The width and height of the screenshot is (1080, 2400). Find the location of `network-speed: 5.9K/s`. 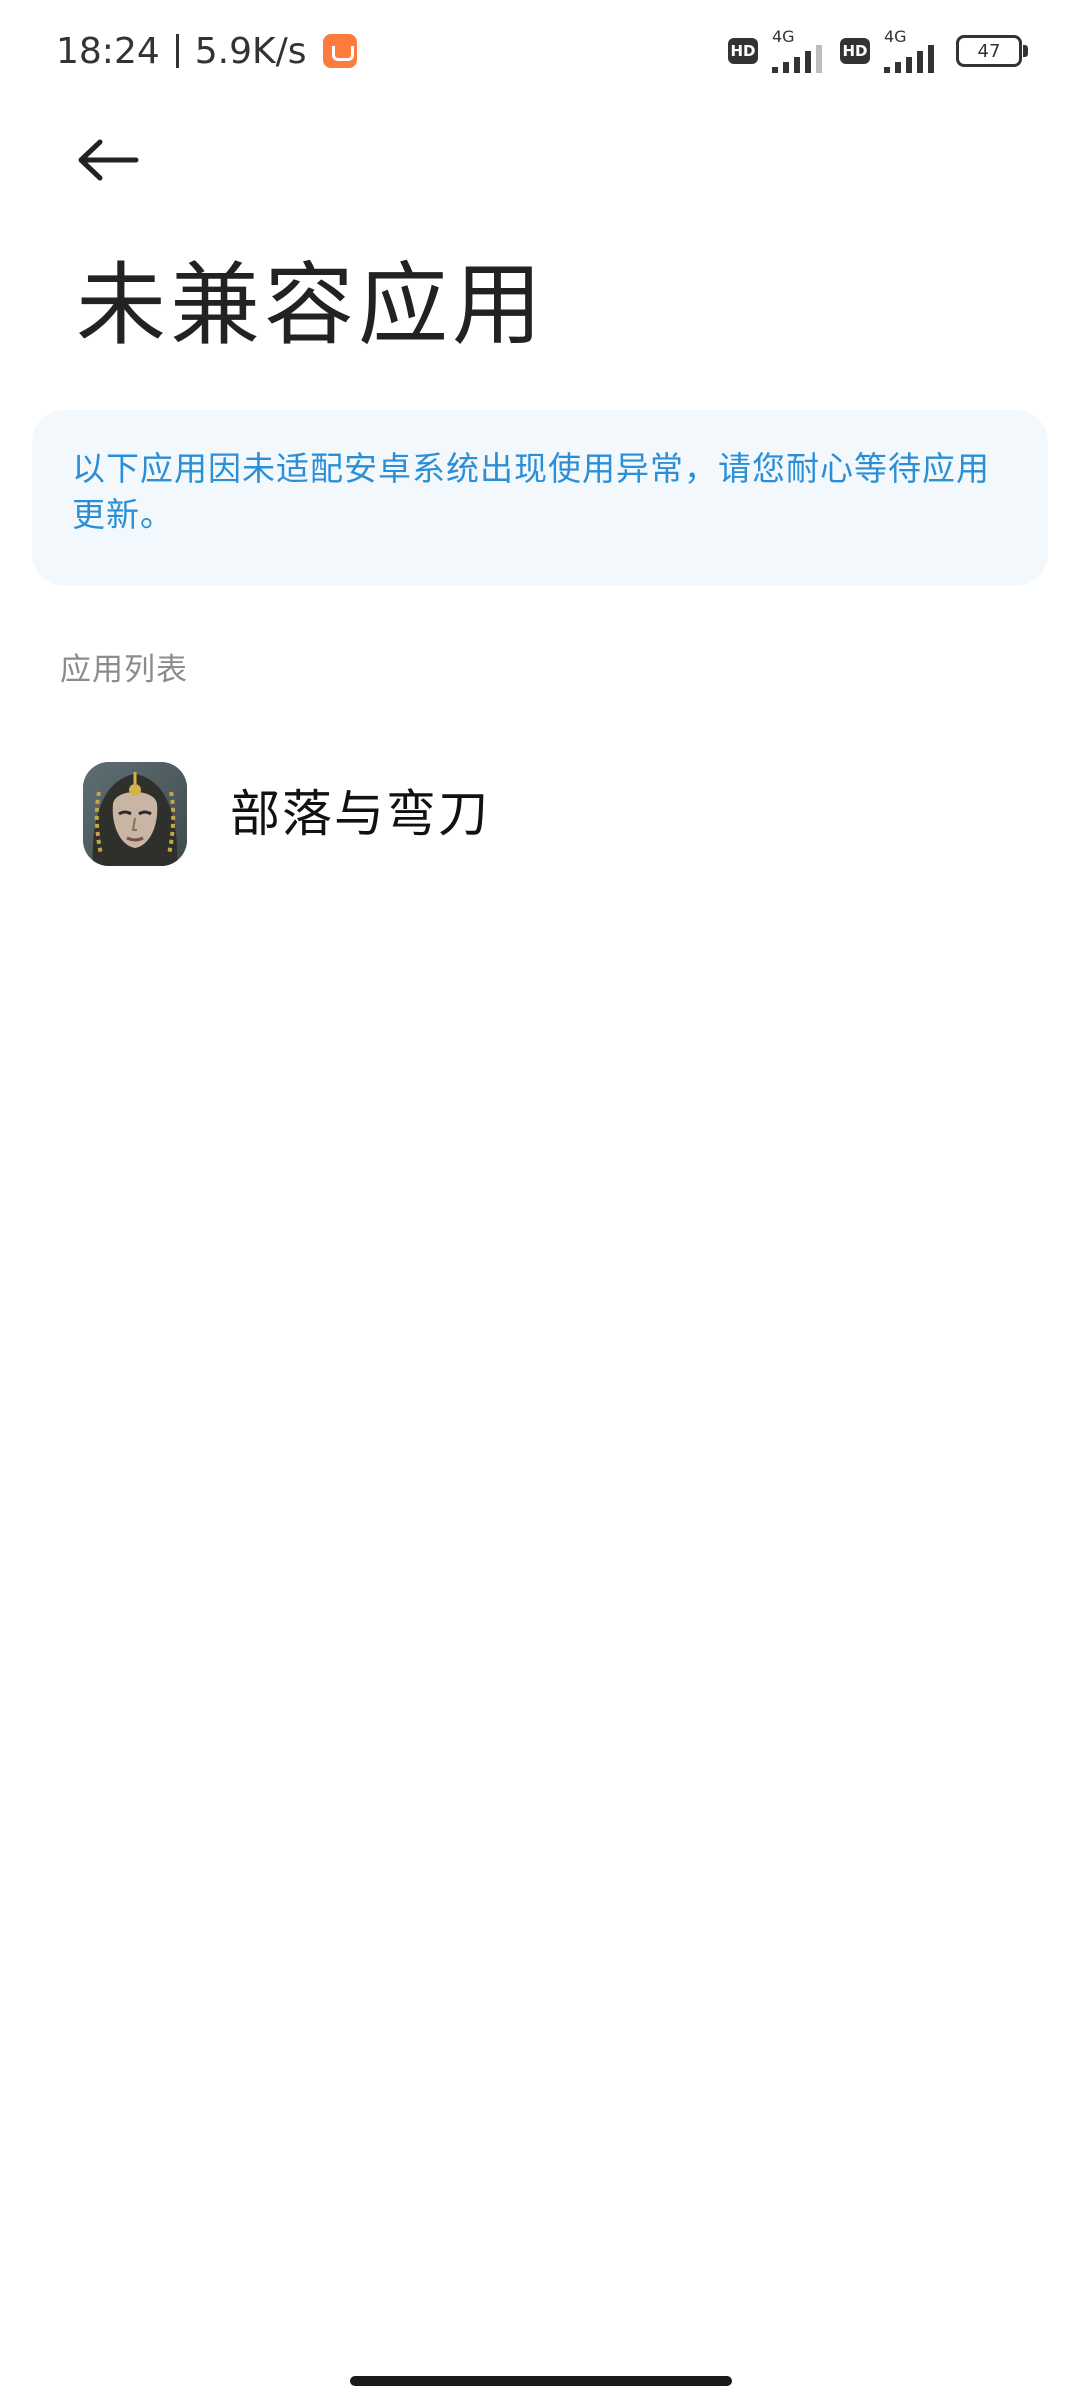

network-speed: 5.9K/s is located at coordinates (250, 51).